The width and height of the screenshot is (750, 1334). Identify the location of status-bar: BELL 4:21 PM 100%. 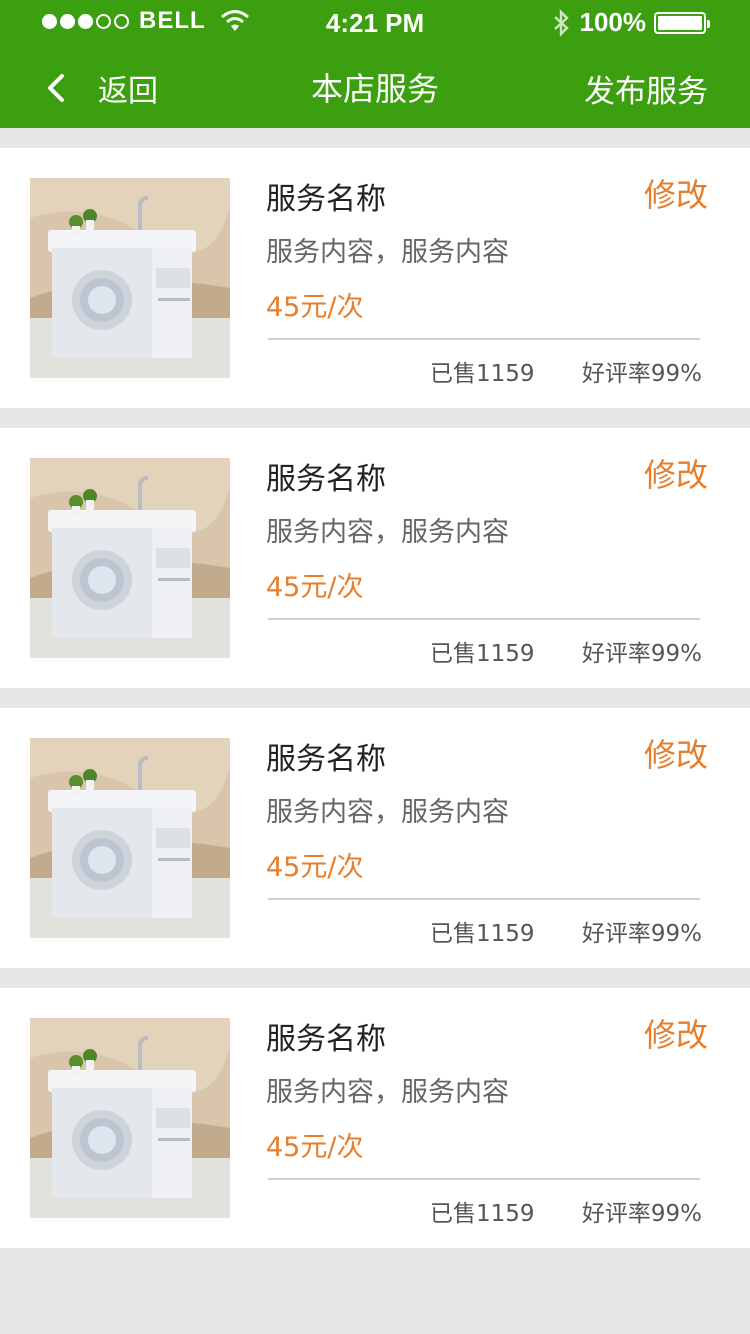
(375, 22).